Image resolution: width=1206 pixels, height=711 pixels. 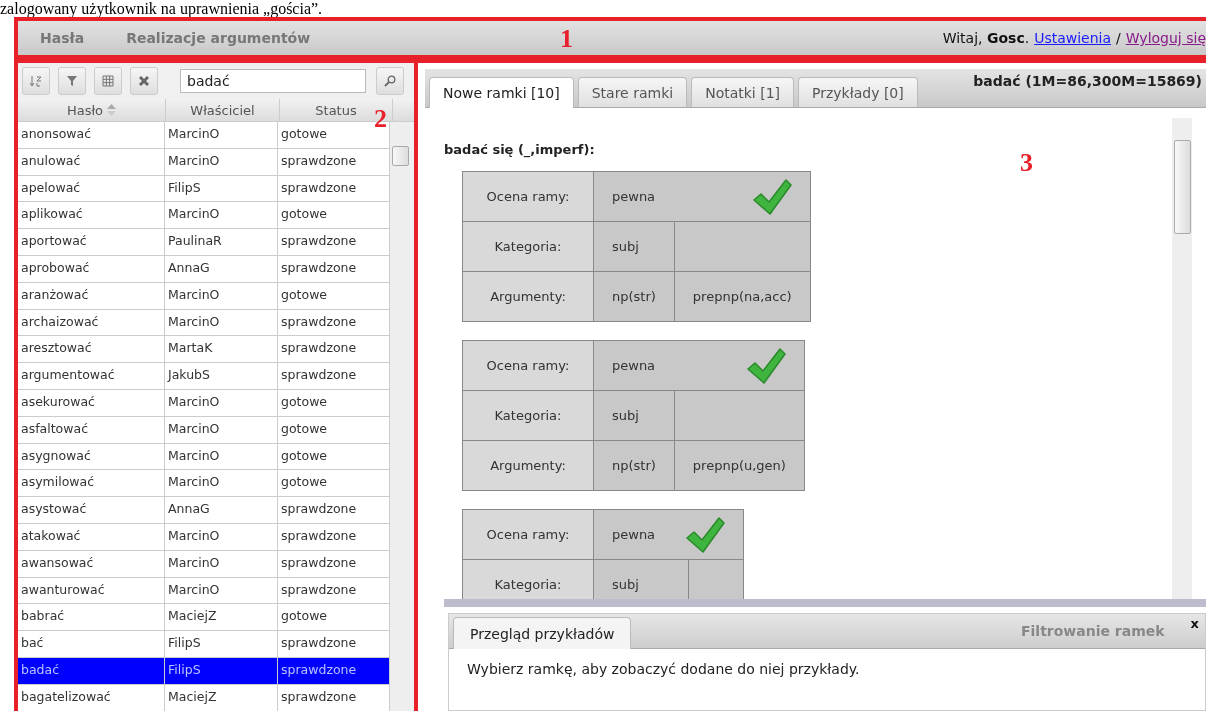 I want to click on search-field: badać, so click(x=273, y=81).